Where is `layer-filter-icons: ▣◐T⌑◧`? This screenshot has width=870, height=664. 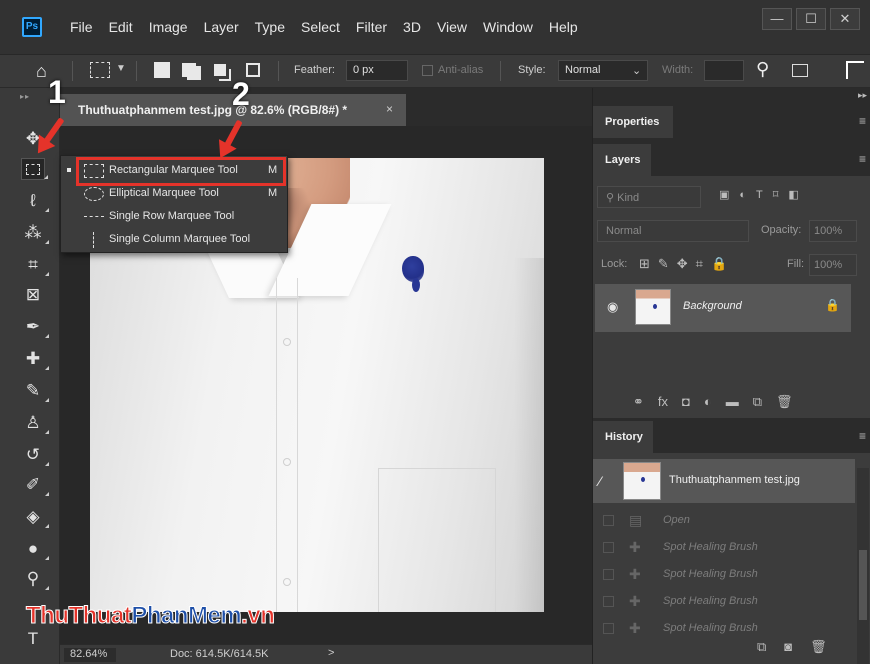
layer-filter-icons: ▣◐T⌑◧ is located at coordinates (764, 194).